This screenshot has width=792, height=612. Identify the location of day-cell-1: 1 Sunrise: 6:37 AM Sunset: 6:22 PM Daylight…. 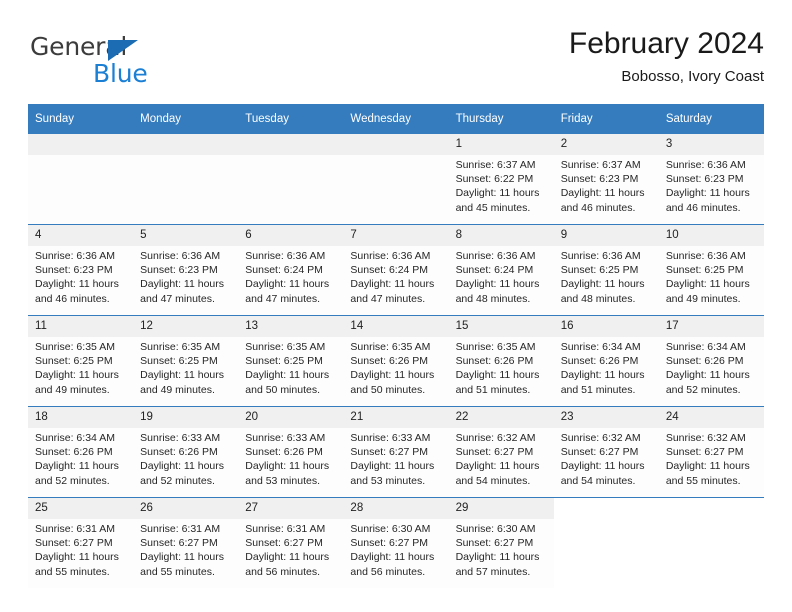
(501, 179).